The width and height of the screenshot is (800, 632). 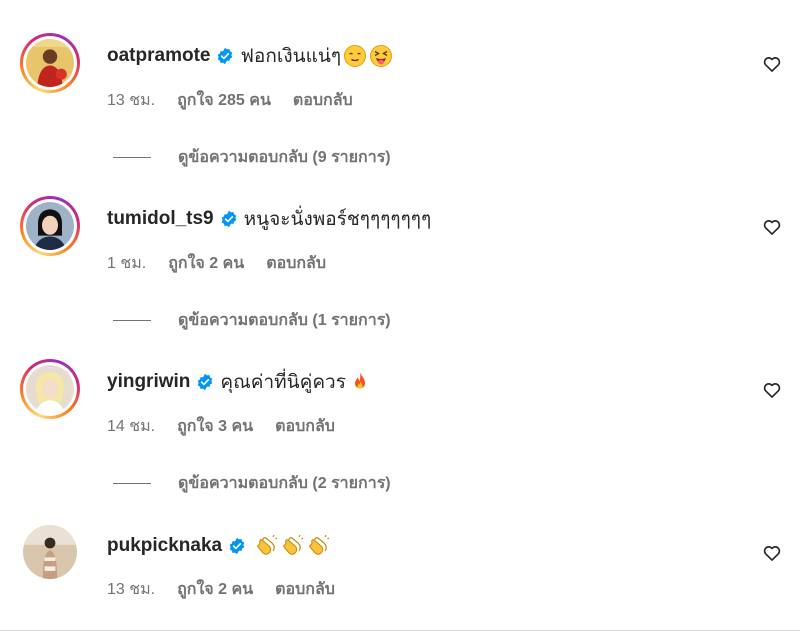 I want to click on view-replies-label: ดูข้อความตอบกลับ (2 รายการ), so click(x=284, y=483).